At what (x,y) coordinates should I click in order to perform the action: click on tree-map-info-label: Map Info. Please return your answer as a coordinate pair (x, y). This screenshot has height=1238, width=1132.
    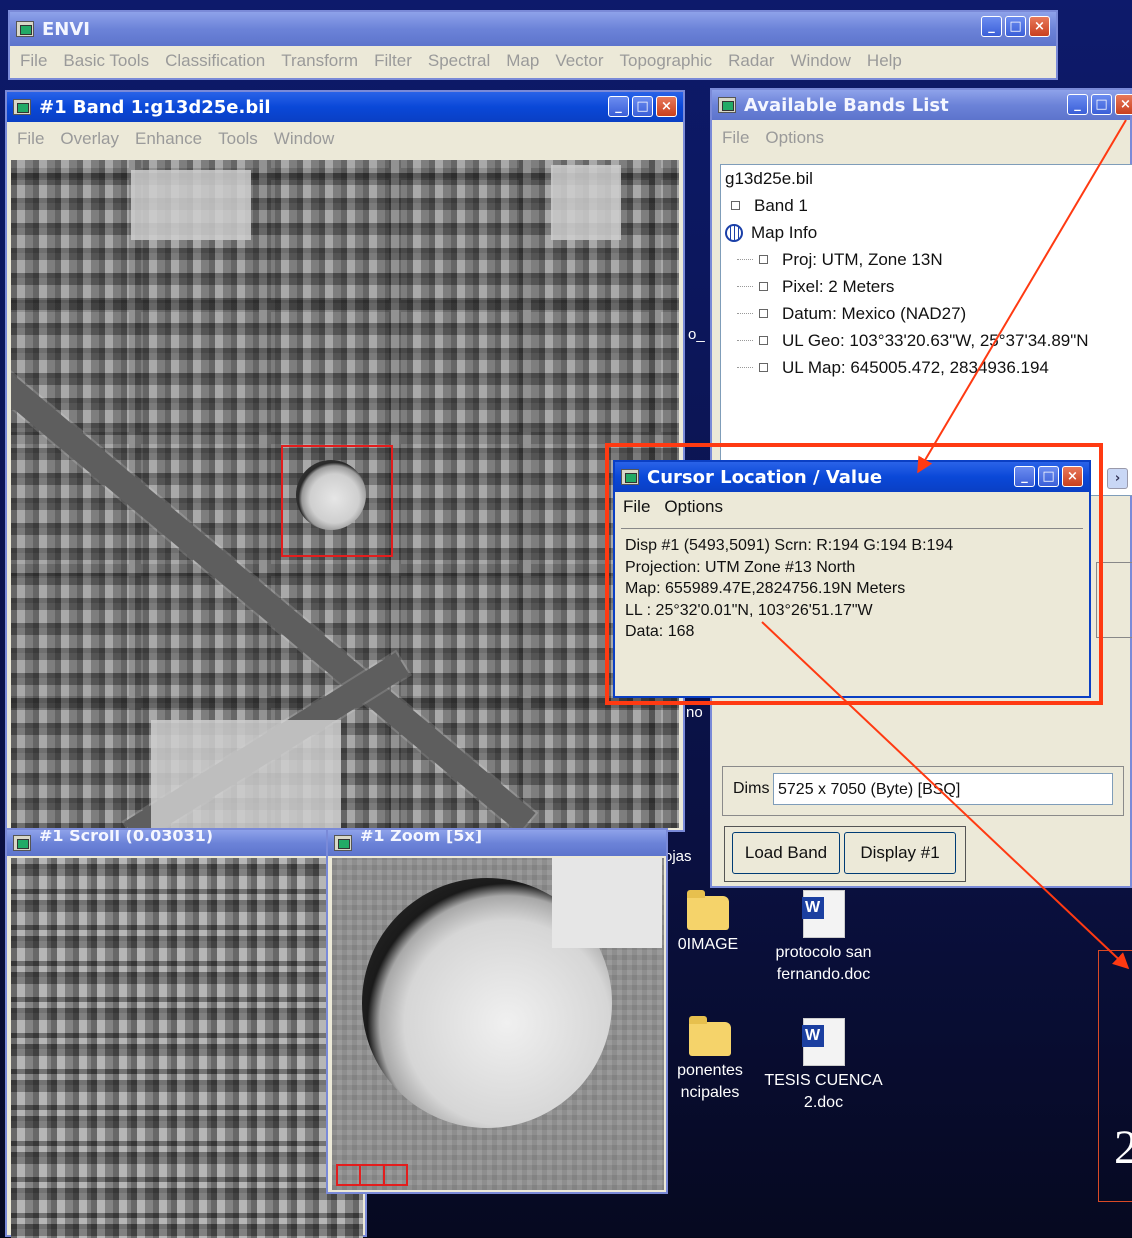
    Looking at the image, I should click on (784, 232).